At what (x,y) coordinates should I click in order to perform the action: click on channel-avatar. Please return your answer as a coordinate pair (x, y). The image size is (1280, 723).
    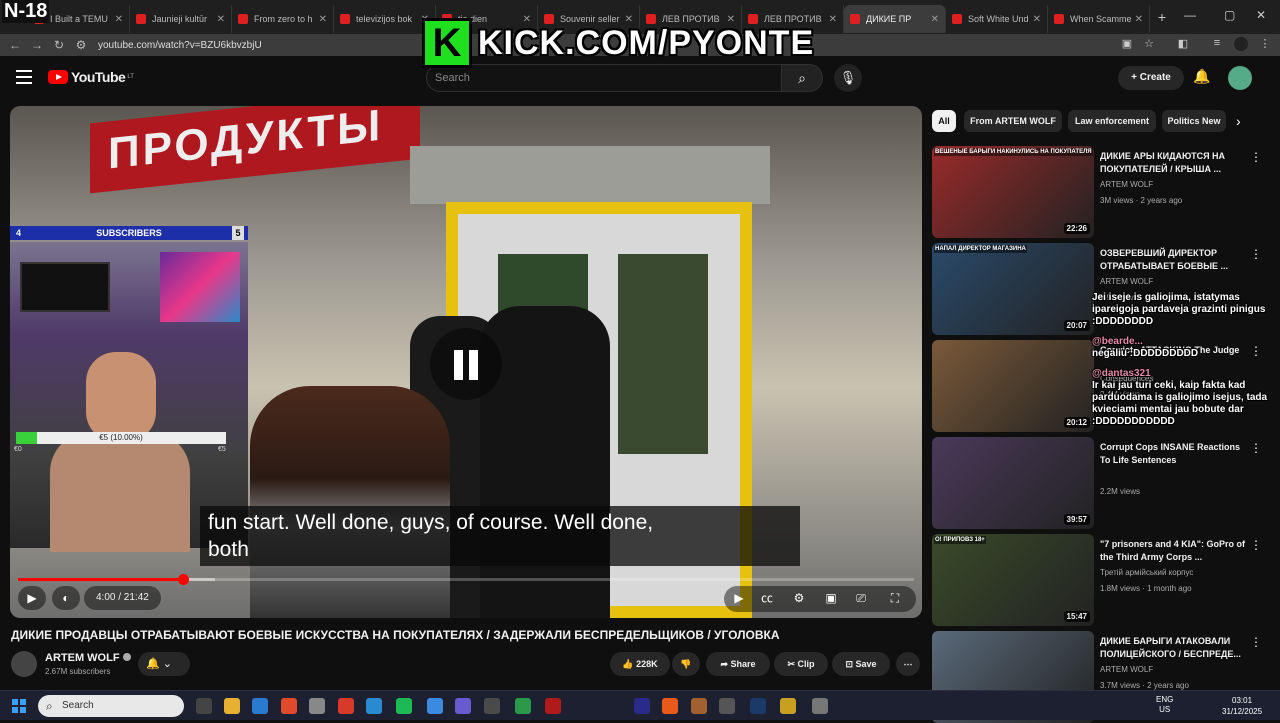
    Looking at the image, I should click on (24, 664).